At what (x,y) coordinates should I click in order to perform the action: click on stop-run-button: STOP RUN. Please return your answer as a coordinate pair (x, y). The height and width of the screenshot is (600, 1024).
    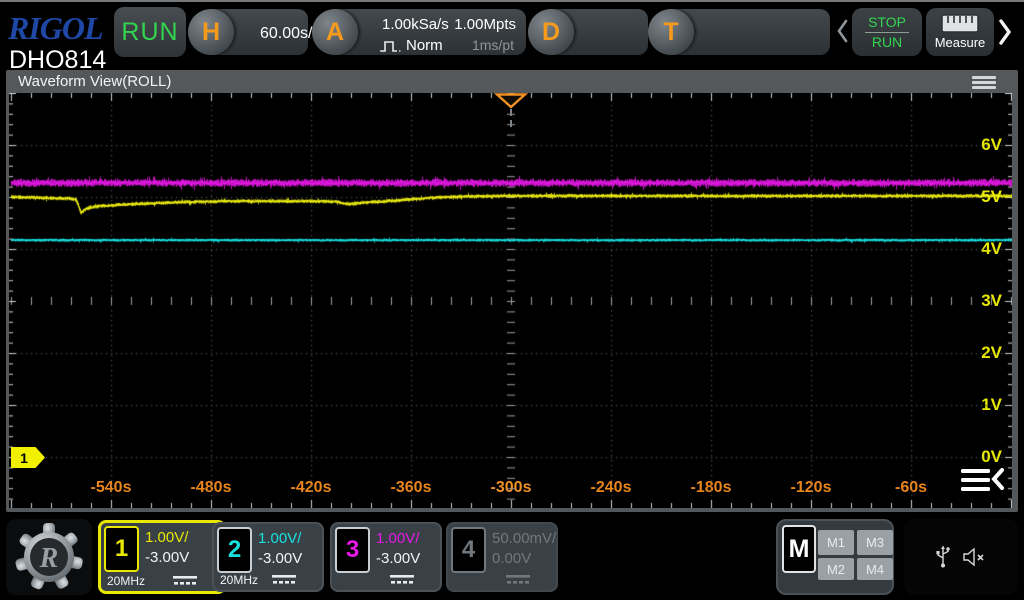
    Looking at the image, I should click on (887, 32).